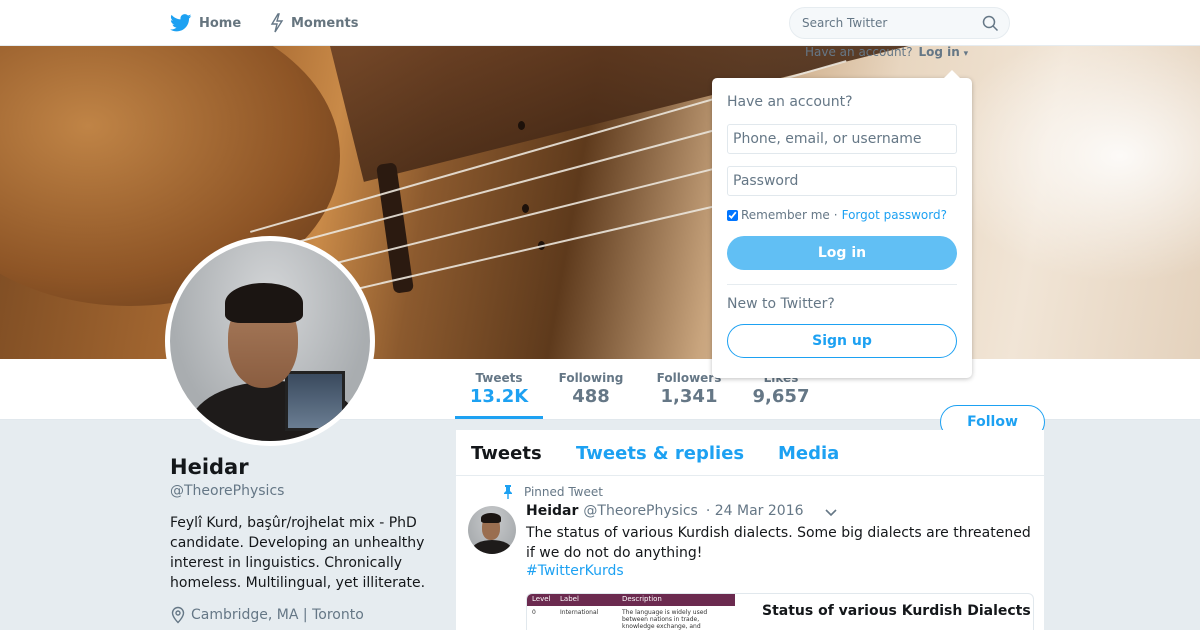 The height and width of the screenshot is (630, 1200). What do you see at coordinates (508, 492) in the screenshot?
I see `pin-icon` at bounding box center [508, 492].